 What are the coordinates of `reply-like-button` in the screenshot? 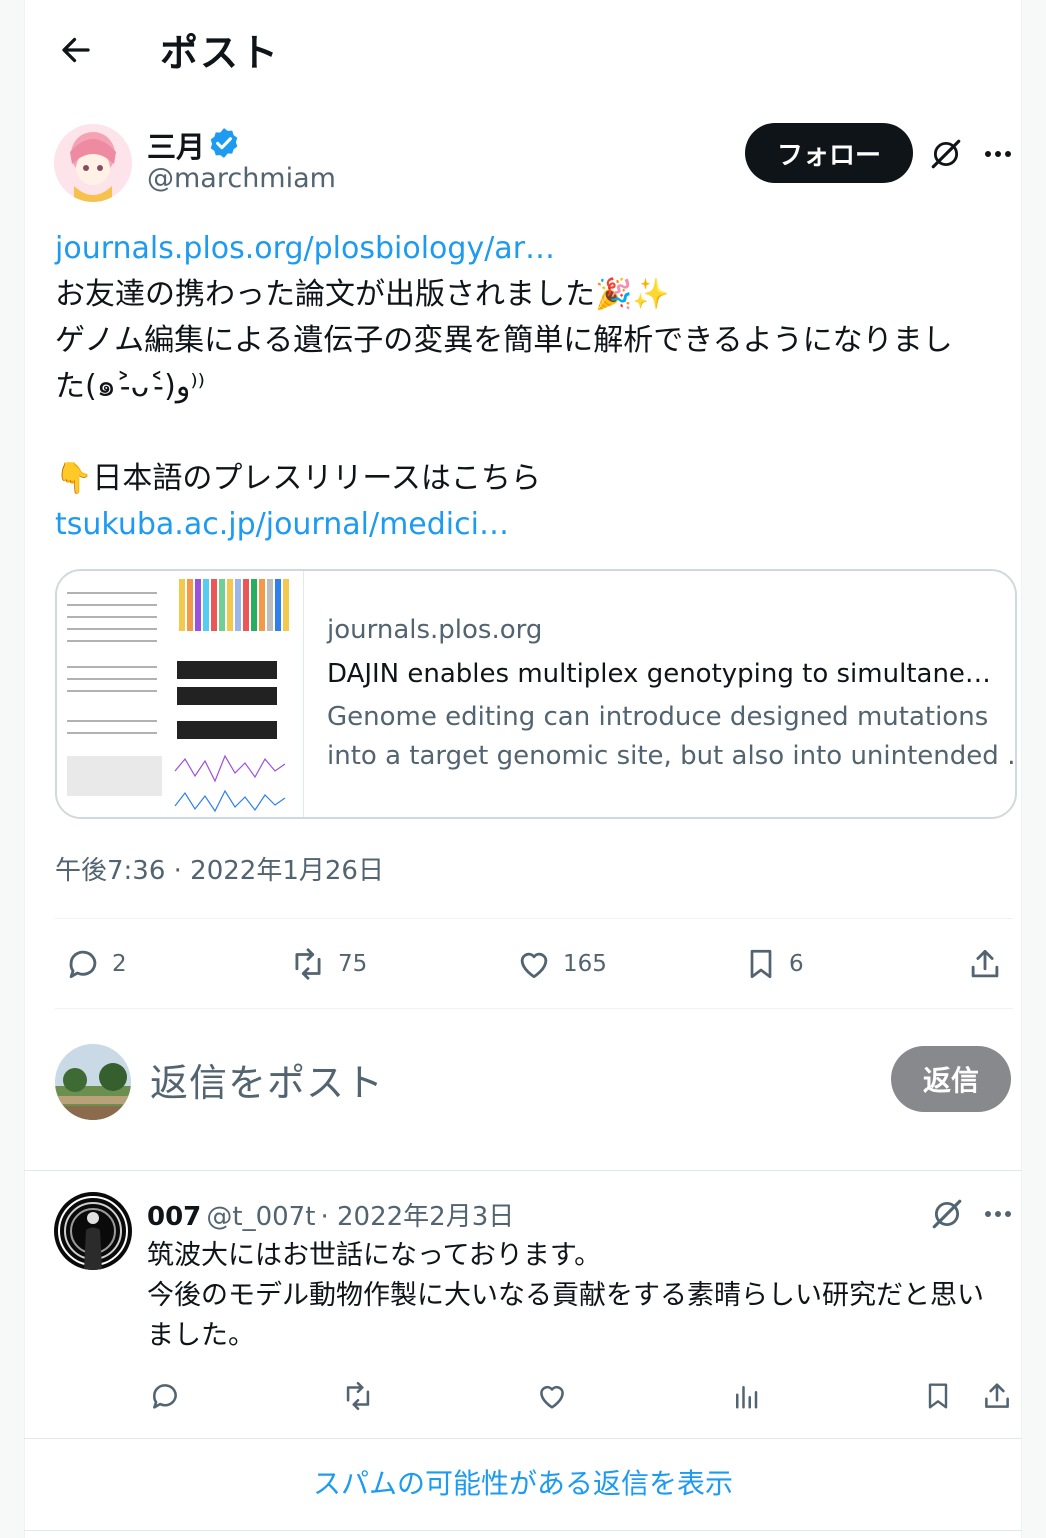 It's located at (552, 1396).